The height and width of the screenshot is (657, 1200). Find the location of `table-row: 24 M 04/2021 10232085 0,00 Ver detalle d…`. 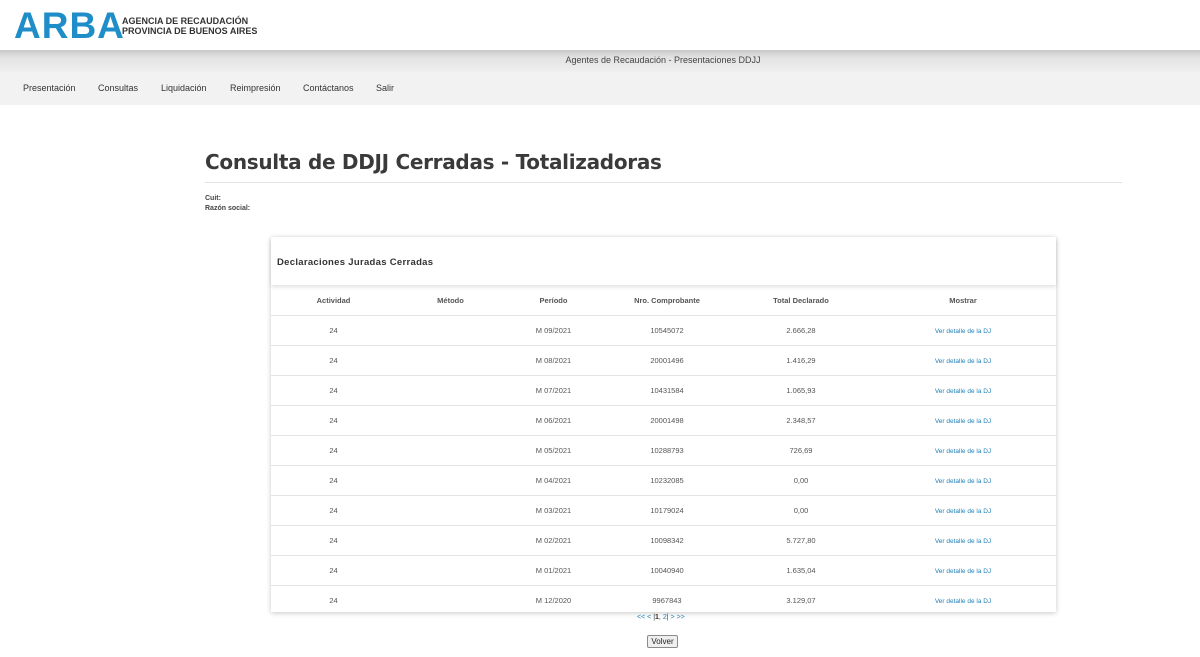

table-row: 24 M 04/2021 10232085 0,00 Ver detalle d… is located at coordinates (663, 480).